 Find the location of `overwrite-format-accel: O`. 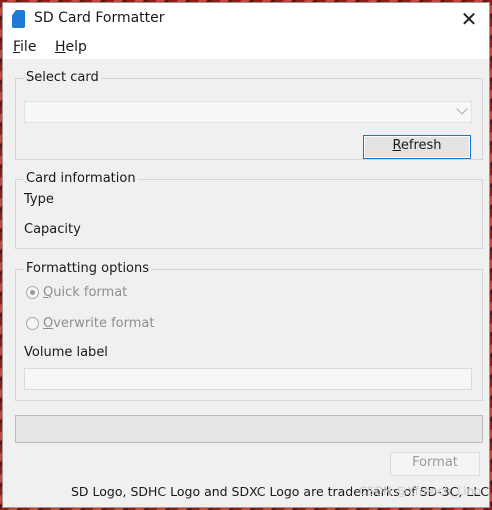

overwrite-format-accel: O is located at coordinates (48, 323).